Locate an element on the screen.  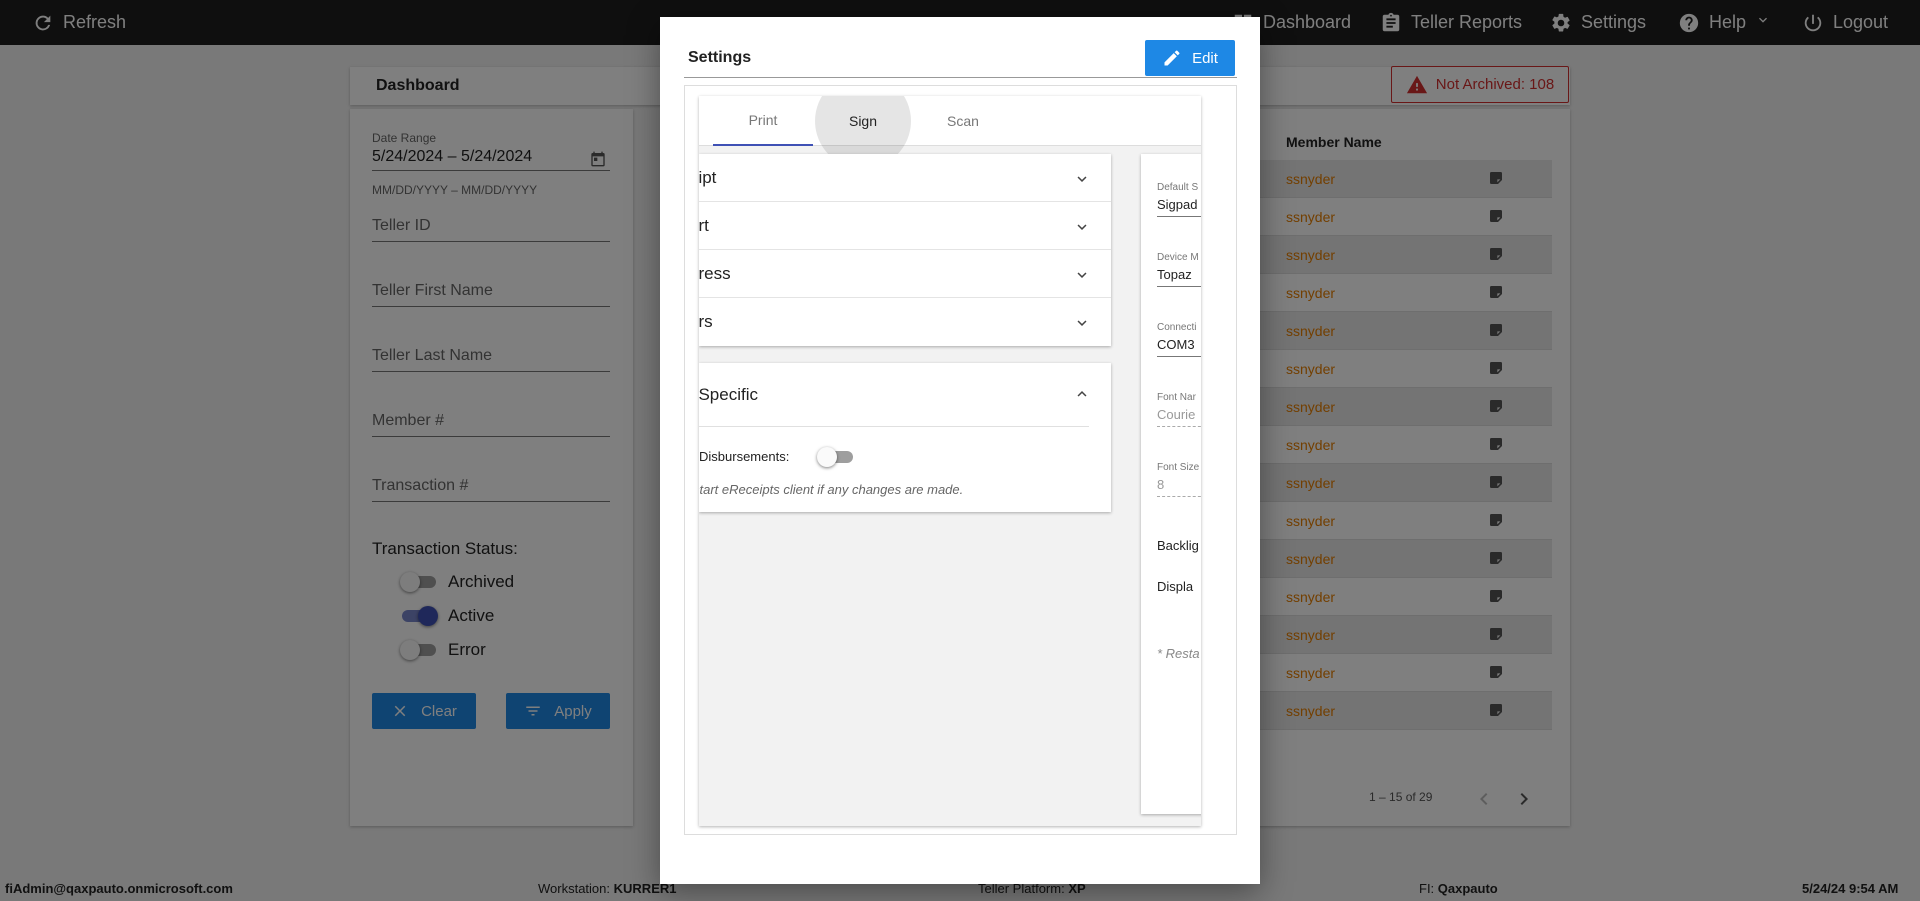
pencil-icon is located at coordinates (1172, 58).